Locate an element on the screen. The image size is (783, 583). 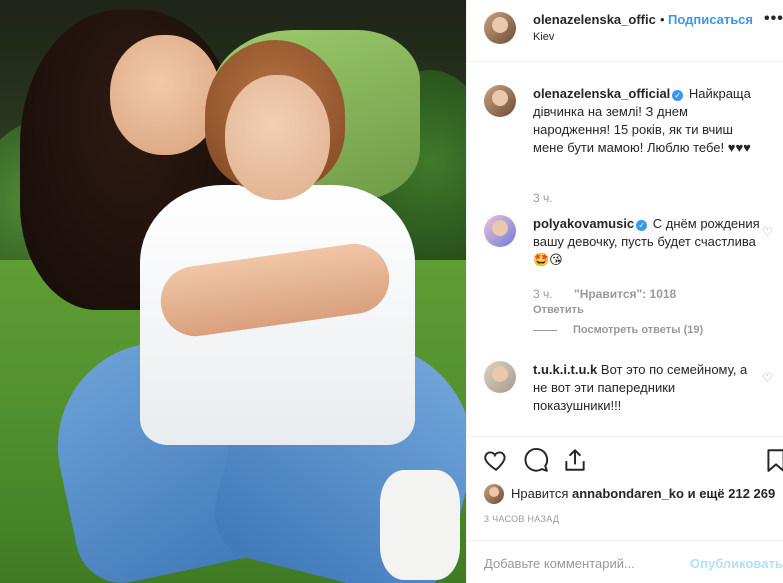
add-comment-bar: Опубликовать is located at coordinates (625, 561).